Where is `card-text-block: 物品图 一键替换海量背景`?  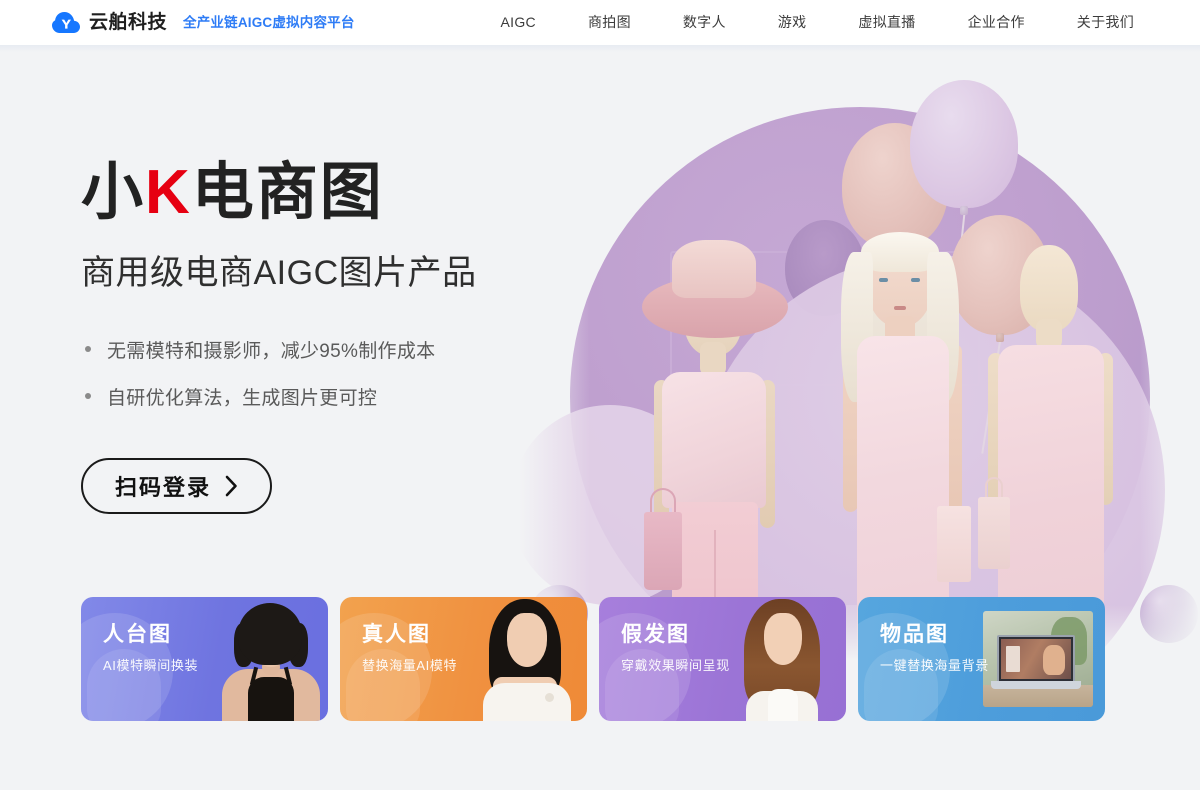 card-text-block: 物品图 一键替换海量背景 is located at coordinates (934, 648).